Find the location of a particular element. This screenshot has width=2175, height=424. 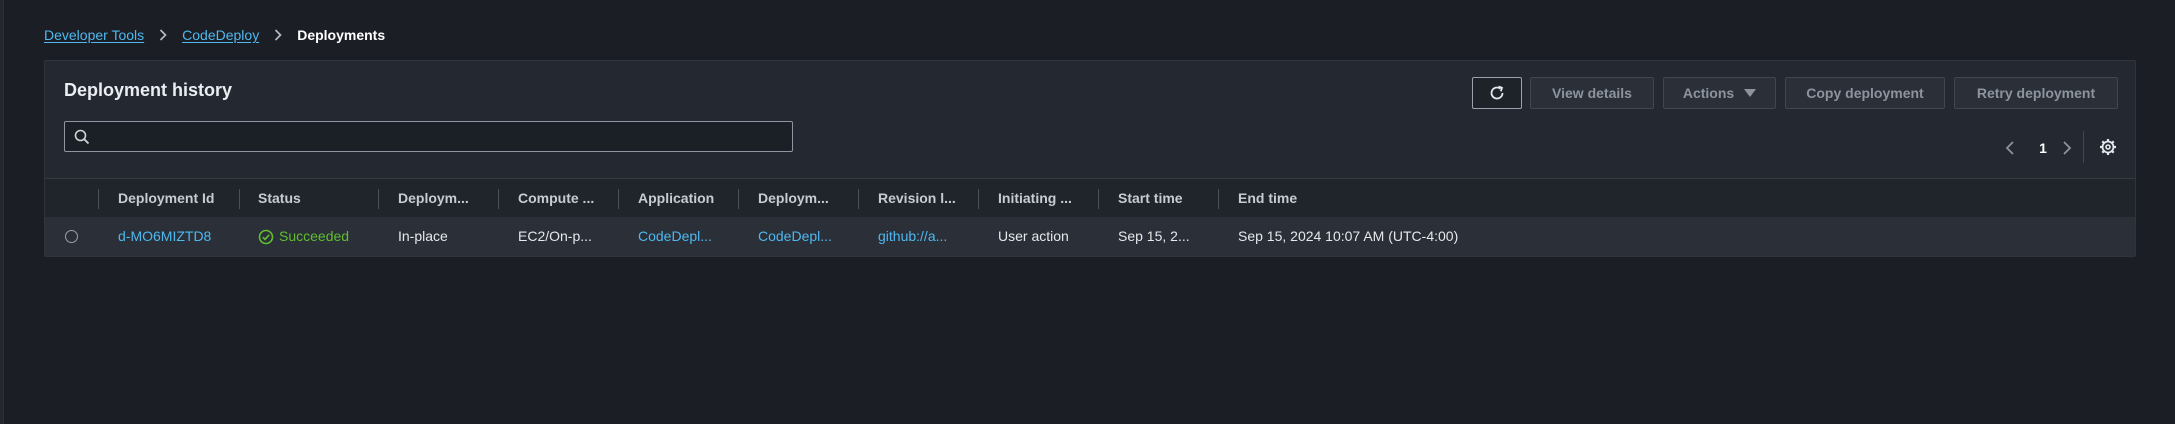

end-time-cell: Sep 15, 2024 10:07 AM (UTC-4:00) is located at coordinates (1348, 236).